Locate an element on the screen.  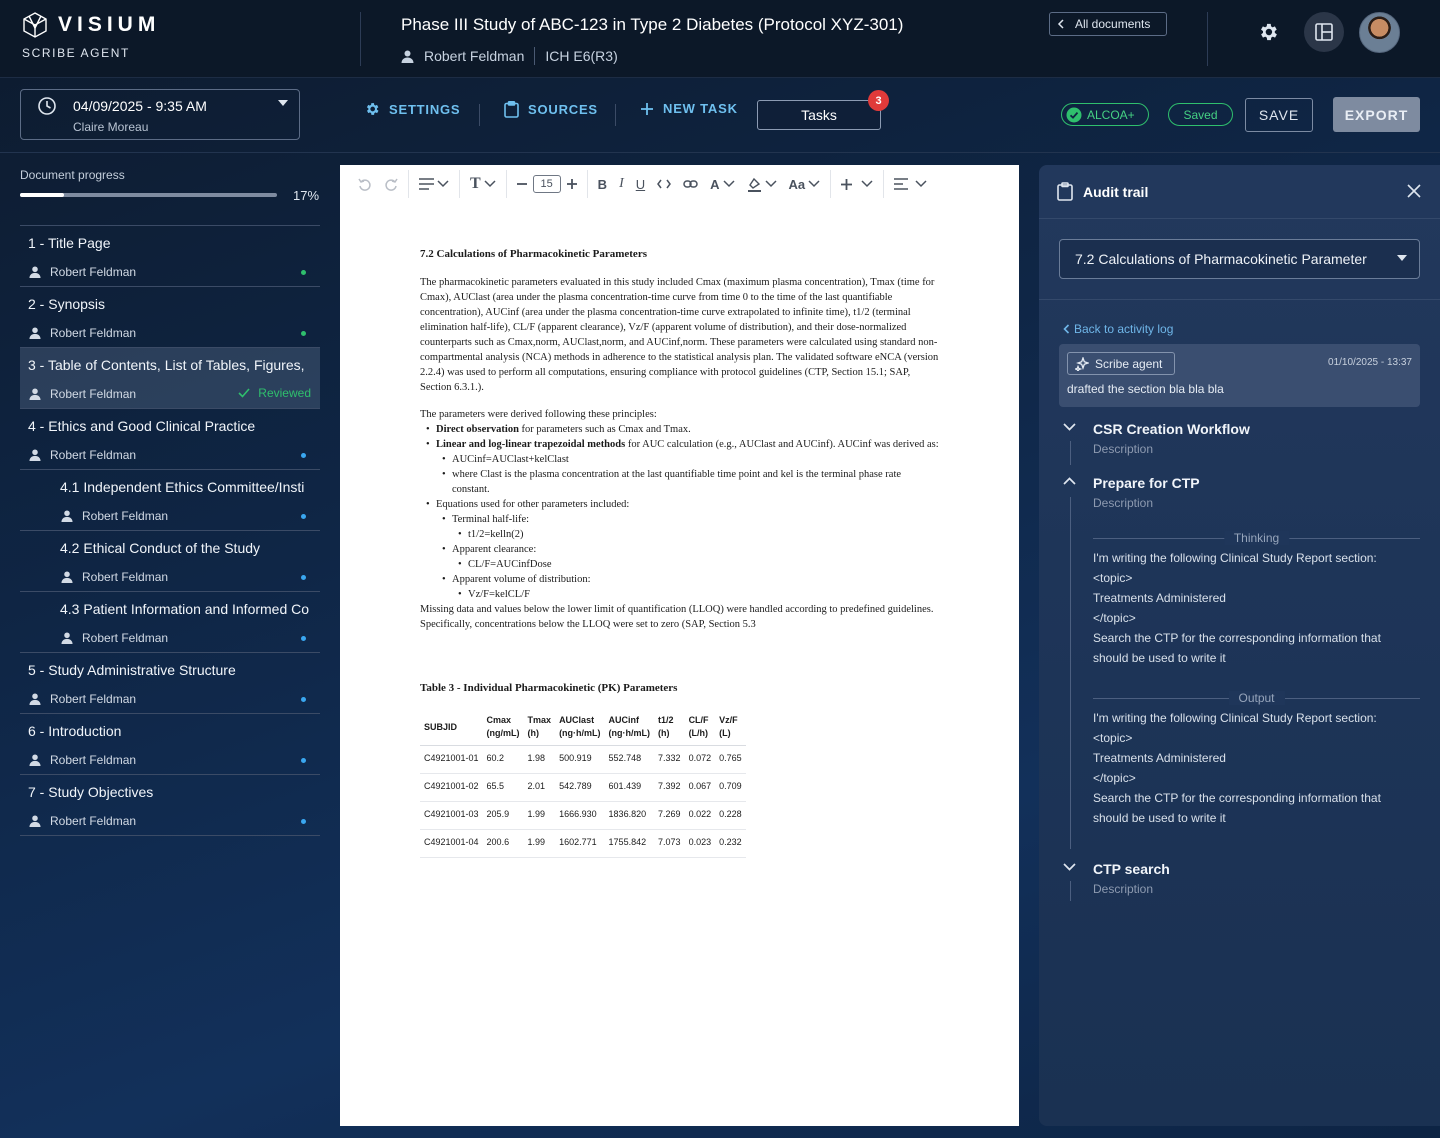
table-cell: 7.269 is located at coordinates (669, 815).